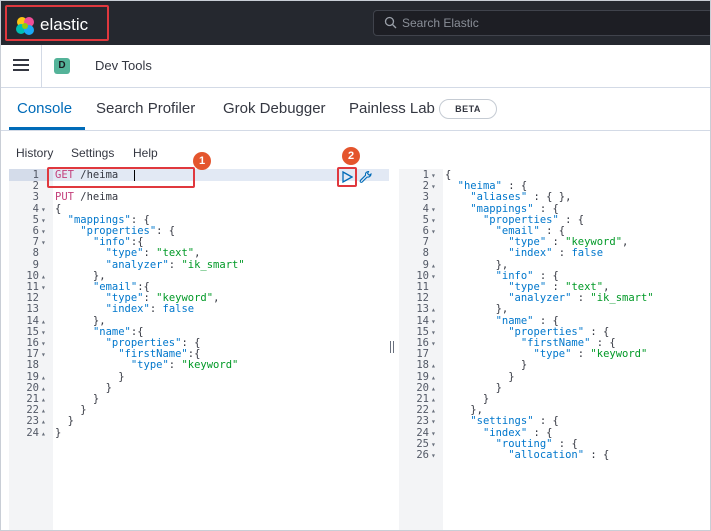 The width and height of the screenshot is (711, 531). I want to click on line-number: 26, so click(422, 455).